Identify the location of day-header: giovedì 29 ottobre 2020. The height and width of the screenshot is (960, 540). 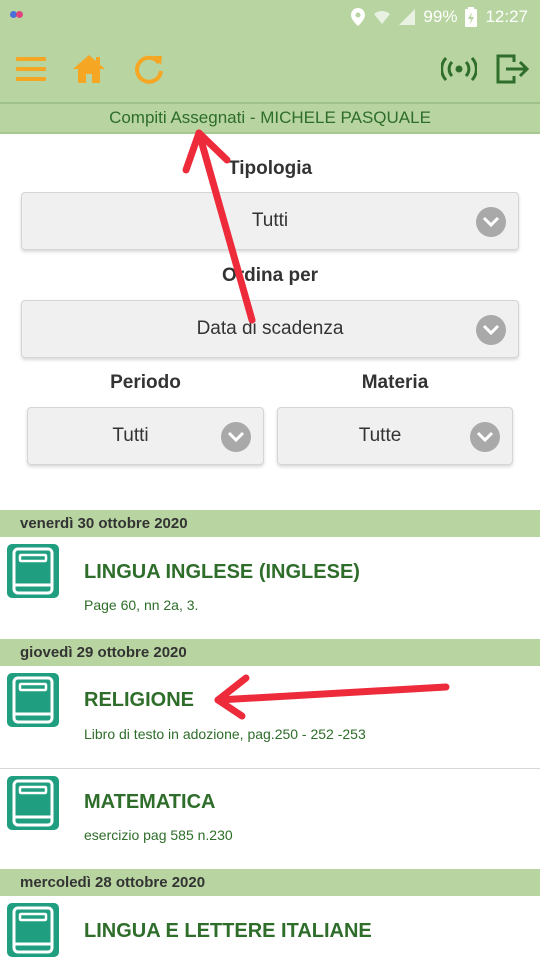
(270, 652).